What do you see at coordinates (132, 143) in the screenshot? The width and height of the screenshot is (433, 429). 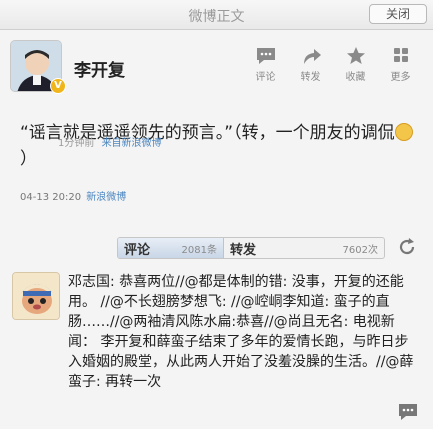 I see `comment-source-link: 来自新浪微博` at bounding box center [132, 143].